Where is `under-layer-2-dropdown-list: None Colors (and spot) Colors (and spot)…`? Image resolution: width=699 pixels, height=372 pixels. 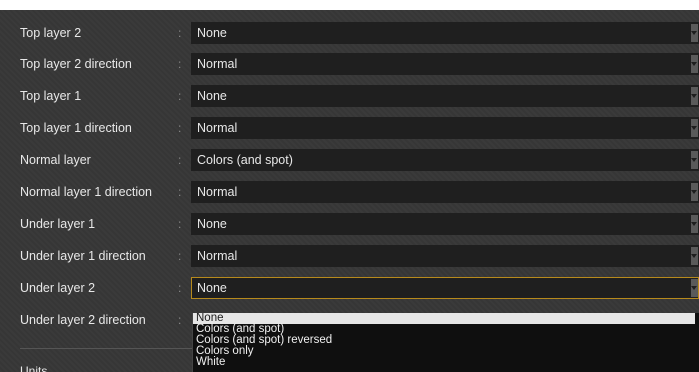 under-layer-2-dropdown-list: None Colors (and spot) Colors (and spot)… is located at coordinates (445, 342).